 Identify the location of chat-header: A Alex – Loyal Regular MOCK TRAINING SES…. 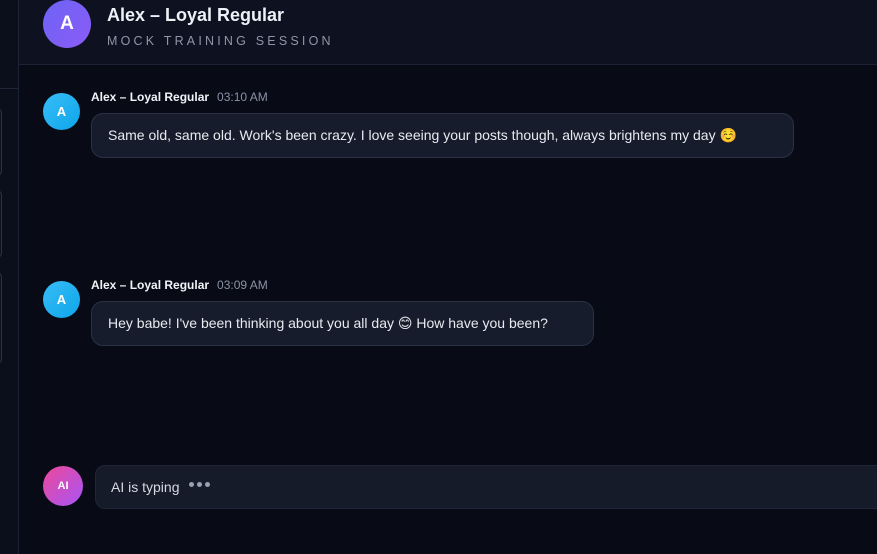
(448, 32).